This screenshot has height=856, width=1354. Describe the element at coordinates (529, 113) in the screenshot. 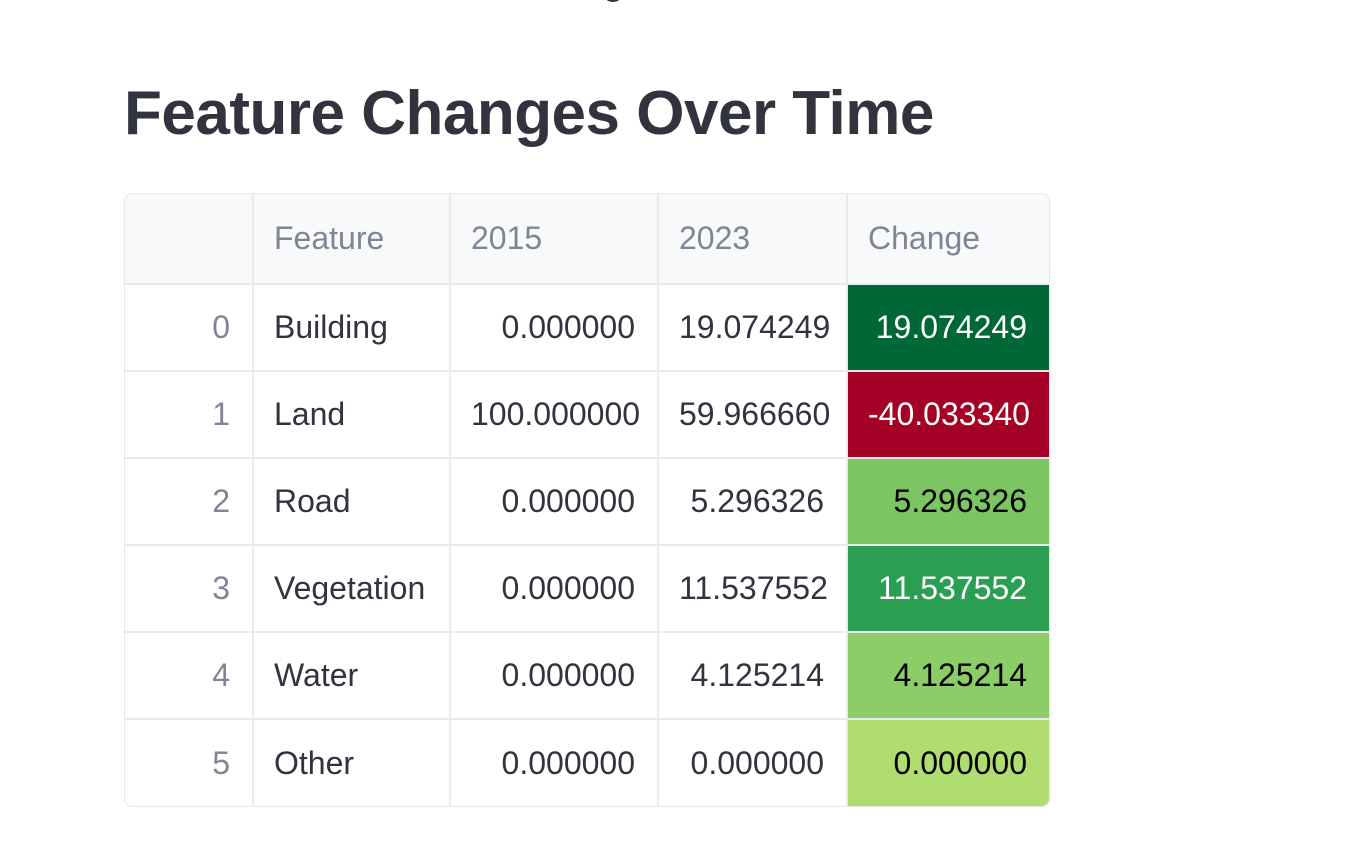

I see `page-title: Feature Changes Over Time` at that location.